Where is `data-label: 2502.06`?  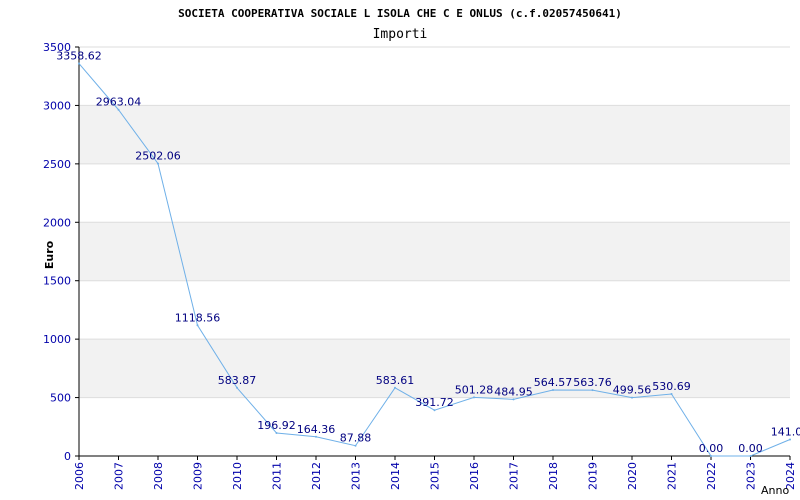
data-label: 2502.06 is located at coordinates (158, 156).